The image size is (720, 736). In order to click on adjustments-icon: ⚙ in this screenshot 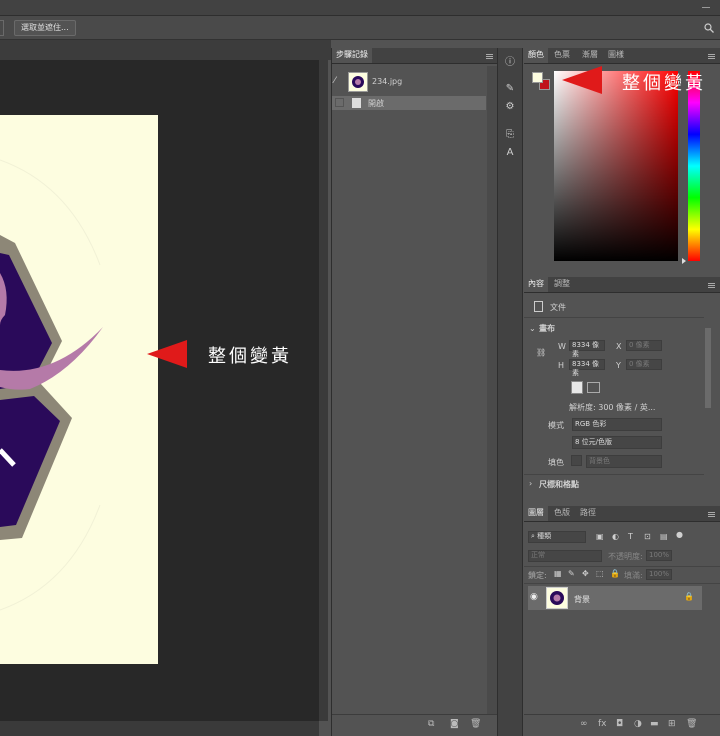, I will do `click(510, 107)`.